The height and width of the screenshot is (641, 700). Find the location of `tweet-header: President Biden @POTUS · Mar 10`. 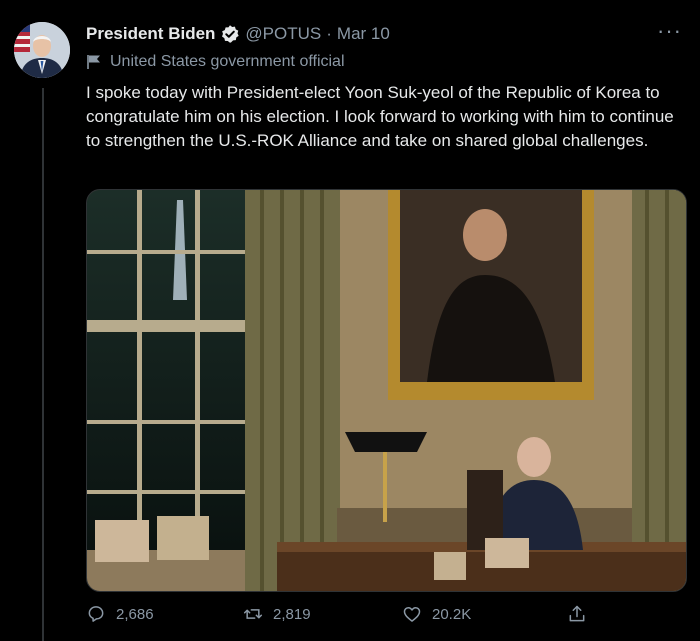

tweet-header: President Biden @POTUS · Mar 10 is located at coordinates (238, 34).